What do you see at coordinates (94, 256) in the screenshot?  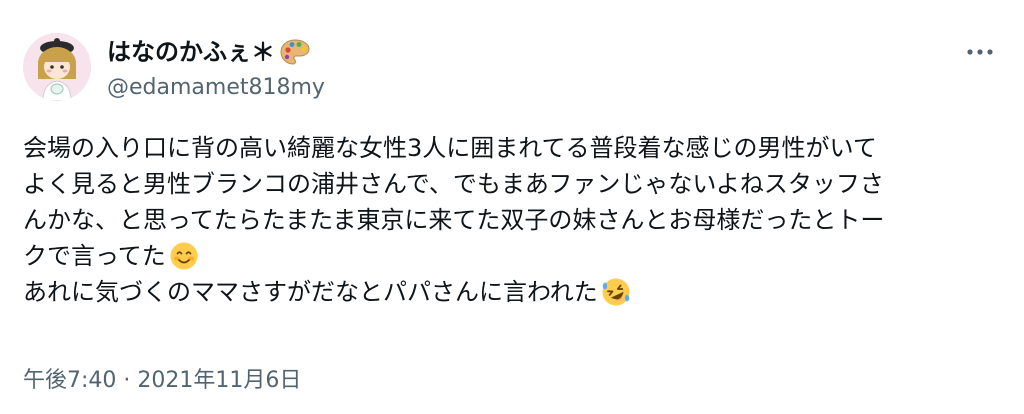 I see `tweet-text-line-4: クで言ってた` at bounding box center [94, 256].